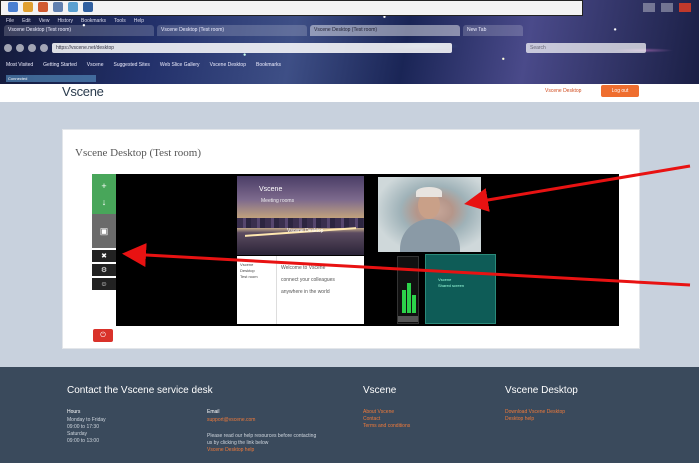  What do you see at coordinates (77, 434) in the screenshot?
I see `hours-line: Saturday` at bounding box center [77, 434].